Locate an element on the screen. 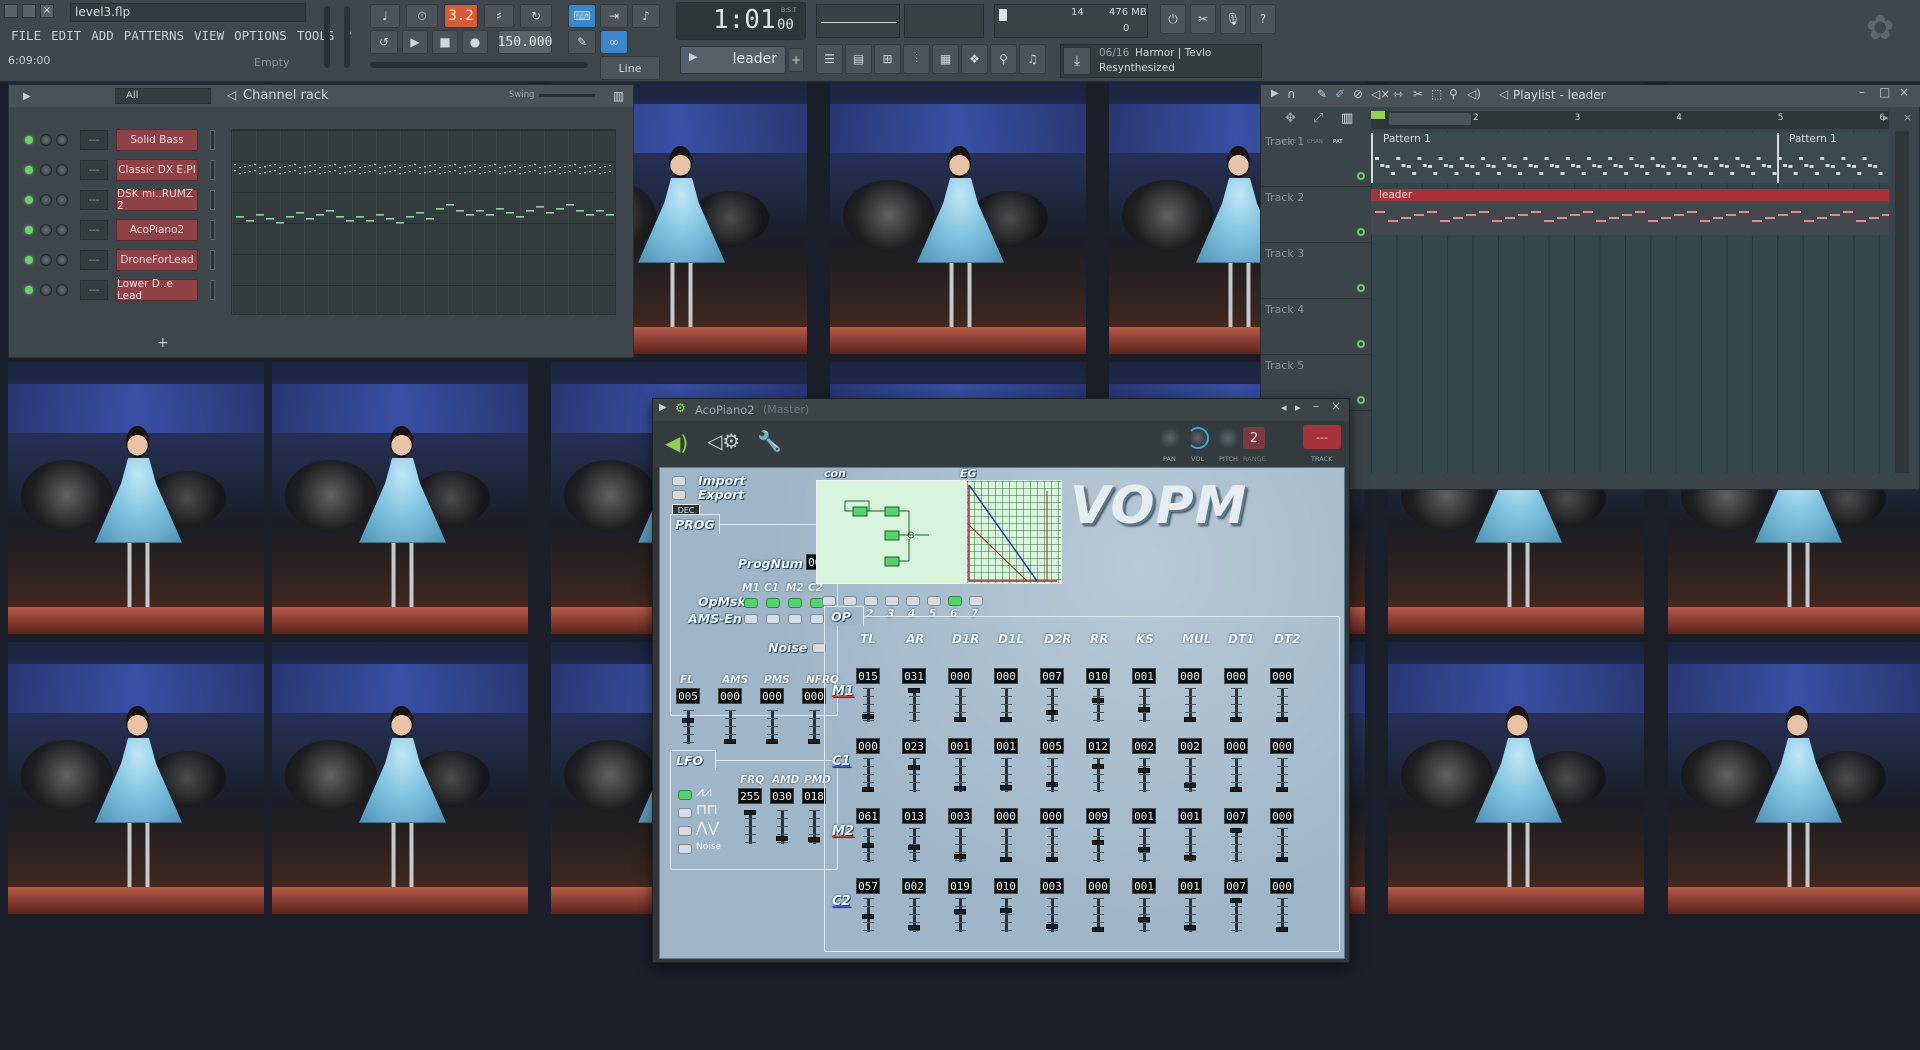 This screenshot has height=1050, width=1920. prog-param-value: 000 is located at coordinates (814, 696).